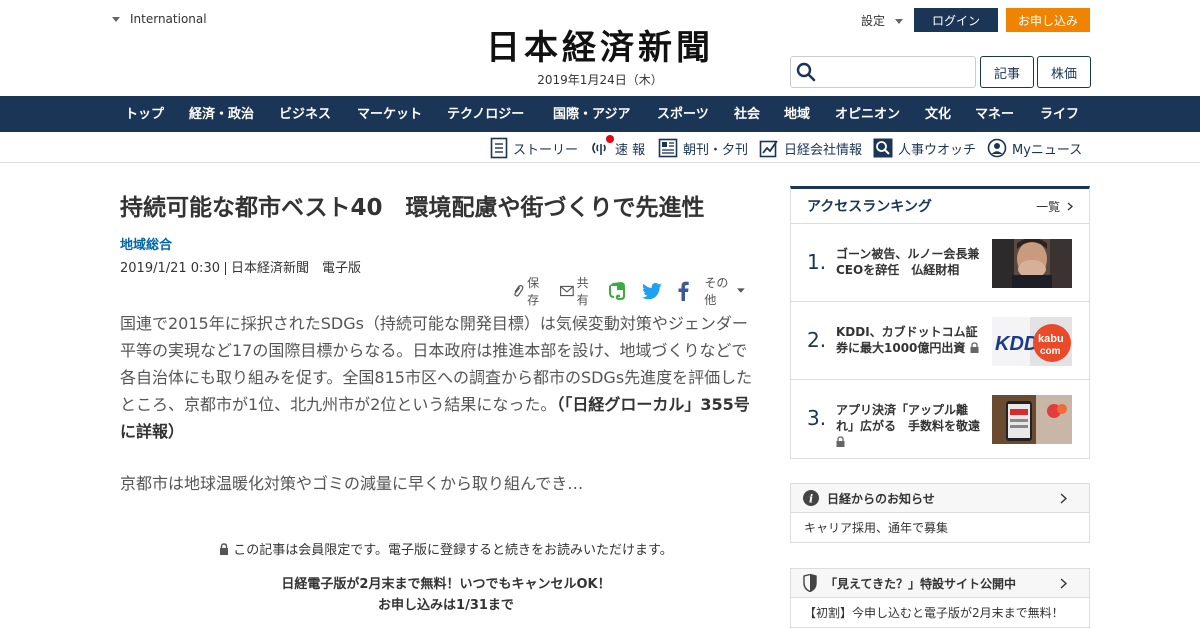 The height and width of the screenshot is (630, 1200). Describe the element at coordinates (908, 418) in the screenshot. I see `ranking-title-string: アプリ決済「アップル離れ」広がる 手数料を敬遠` at that location.